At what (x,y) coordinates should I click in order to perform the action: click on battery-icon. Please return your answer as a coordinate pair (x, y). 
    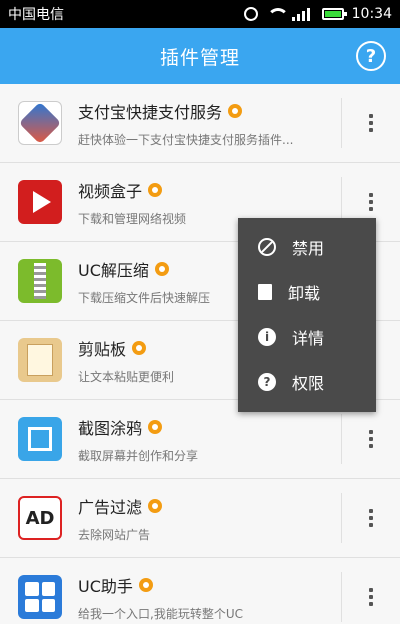
    Looking at the image, I should click on (334, 14).